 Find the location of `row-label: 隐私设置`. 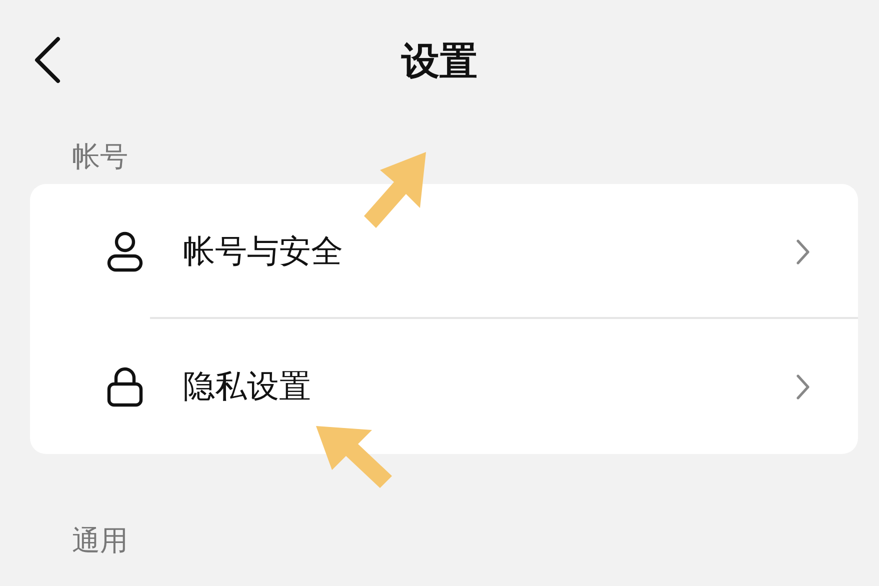

row-label: 隐私设置 is located at coordinates (247, 386).